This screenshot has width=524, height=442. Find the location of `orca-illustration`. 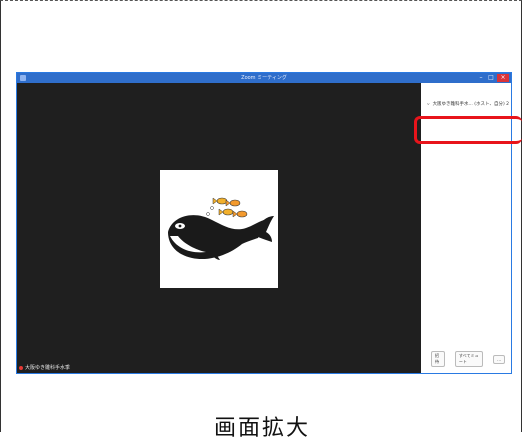

orca-illustration is located at coordinates (221, 228).